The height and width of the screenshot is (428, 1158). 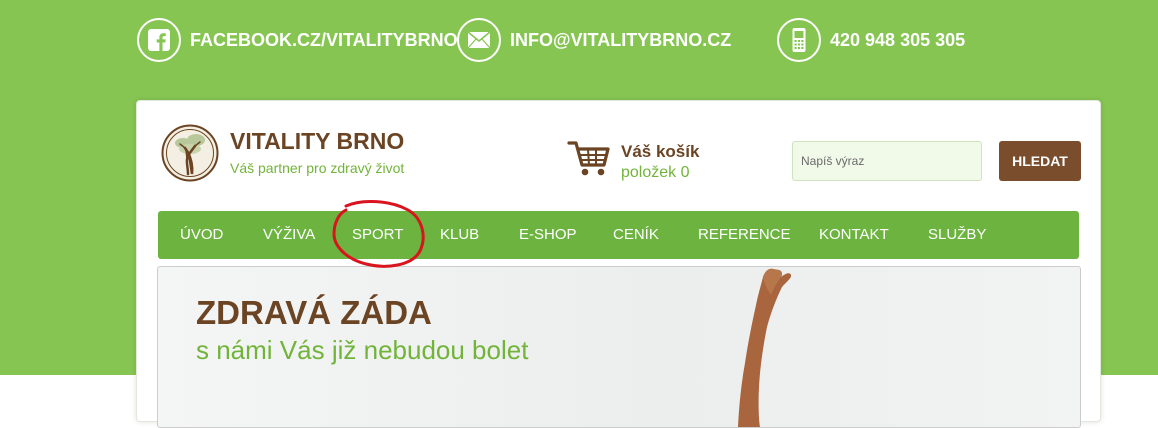 I want to click on facebook-icon, so click(x=159, y=40).